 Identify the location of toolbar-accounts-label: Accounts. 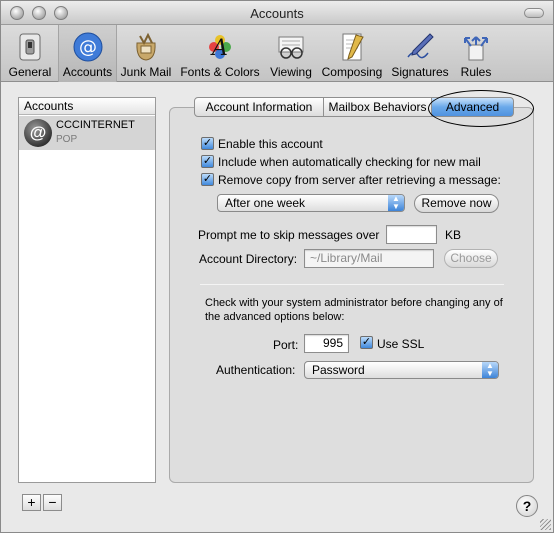
(87, 72).